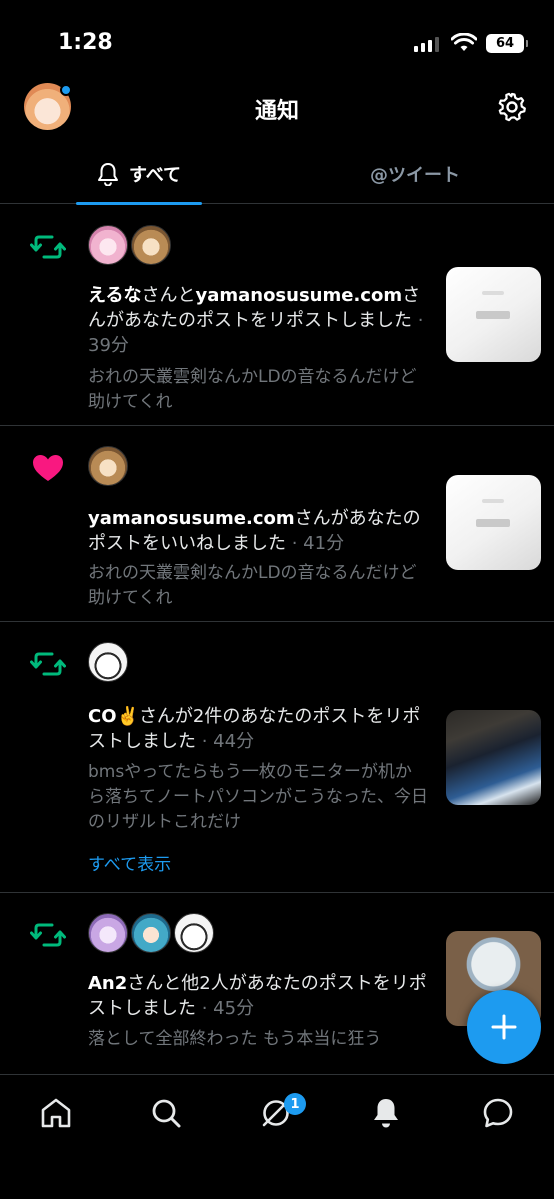 The width and height of the screenshot is (554, 1199). Describe the element at coordinates (258, 1039) in the screenshot. I see `post-excerpt: 落として全部終わった もう本当に狂う` at that location.